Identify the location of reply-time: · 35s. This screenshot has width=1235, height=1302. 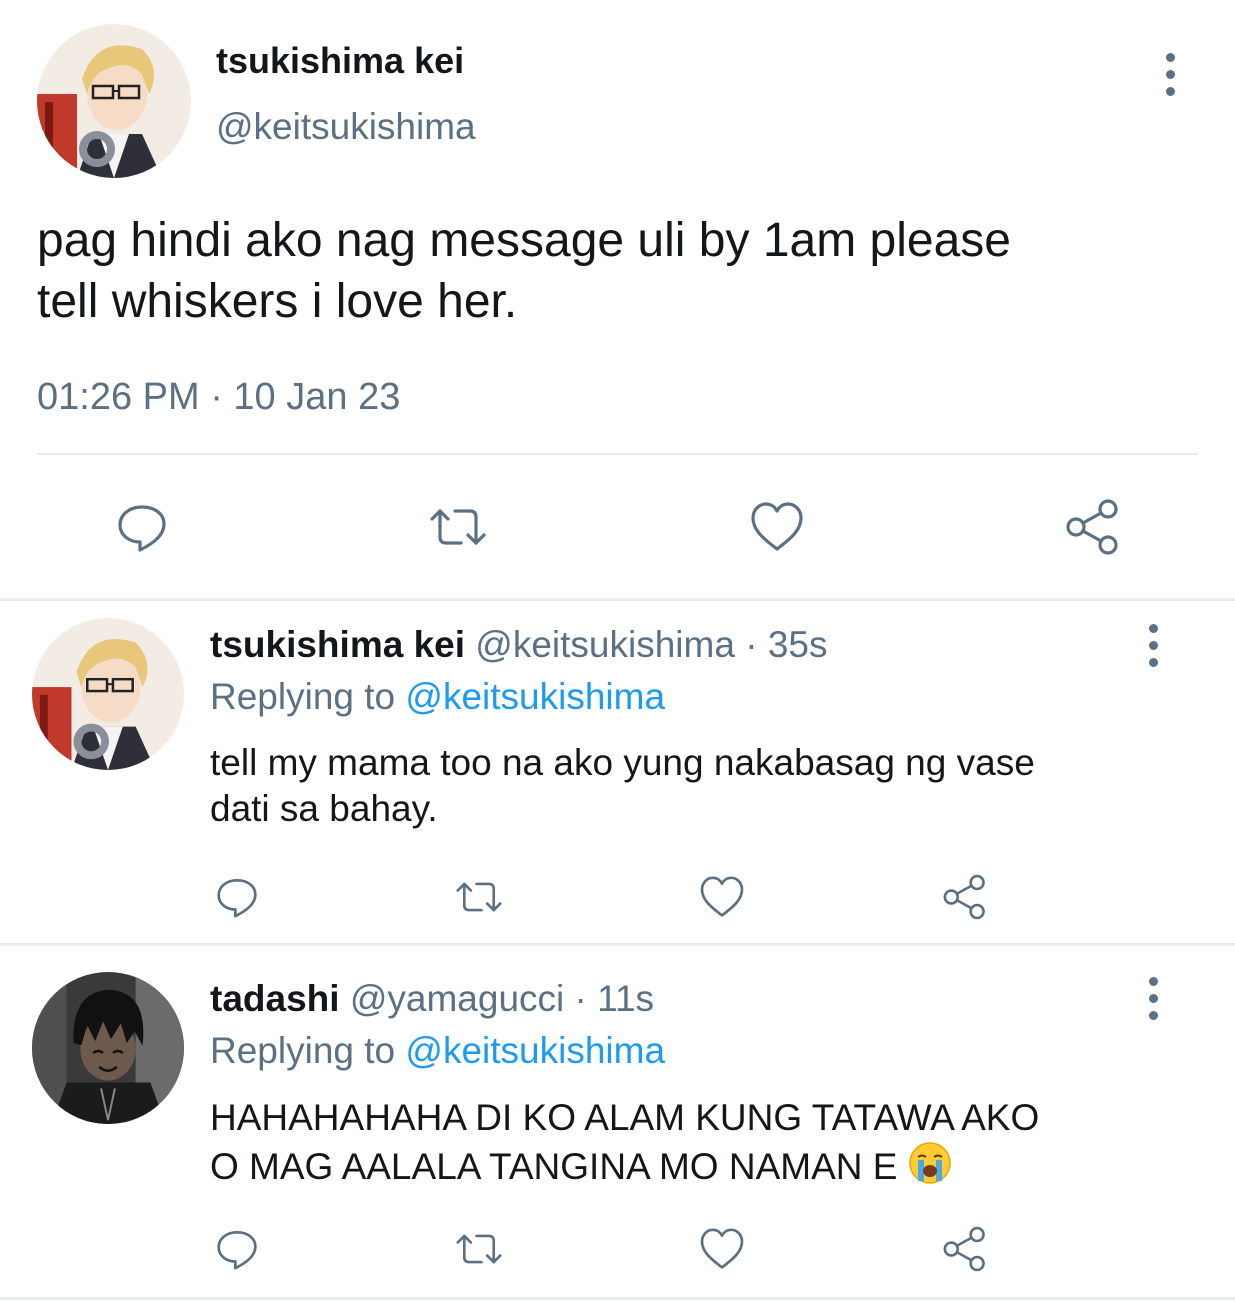
(786, 644).